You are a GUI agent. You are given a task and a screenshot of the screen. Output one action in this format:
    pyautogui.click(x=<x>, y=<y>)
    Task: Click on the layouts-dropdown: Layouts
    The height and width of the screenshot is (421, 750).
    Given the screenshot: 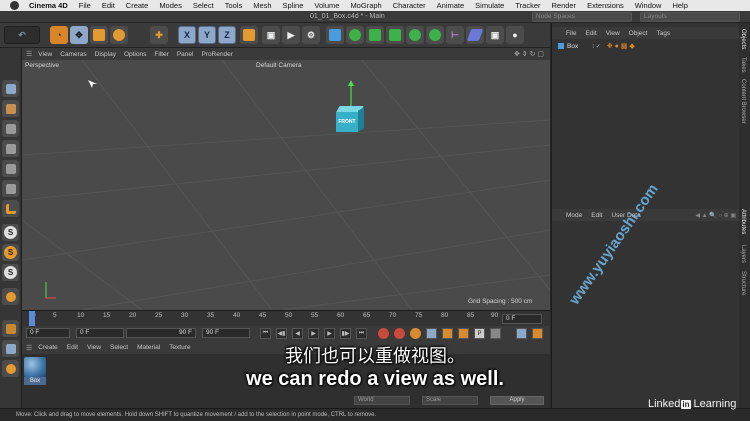 What is the action you would take?
    pyautogui.click(x=690, y=17)
    